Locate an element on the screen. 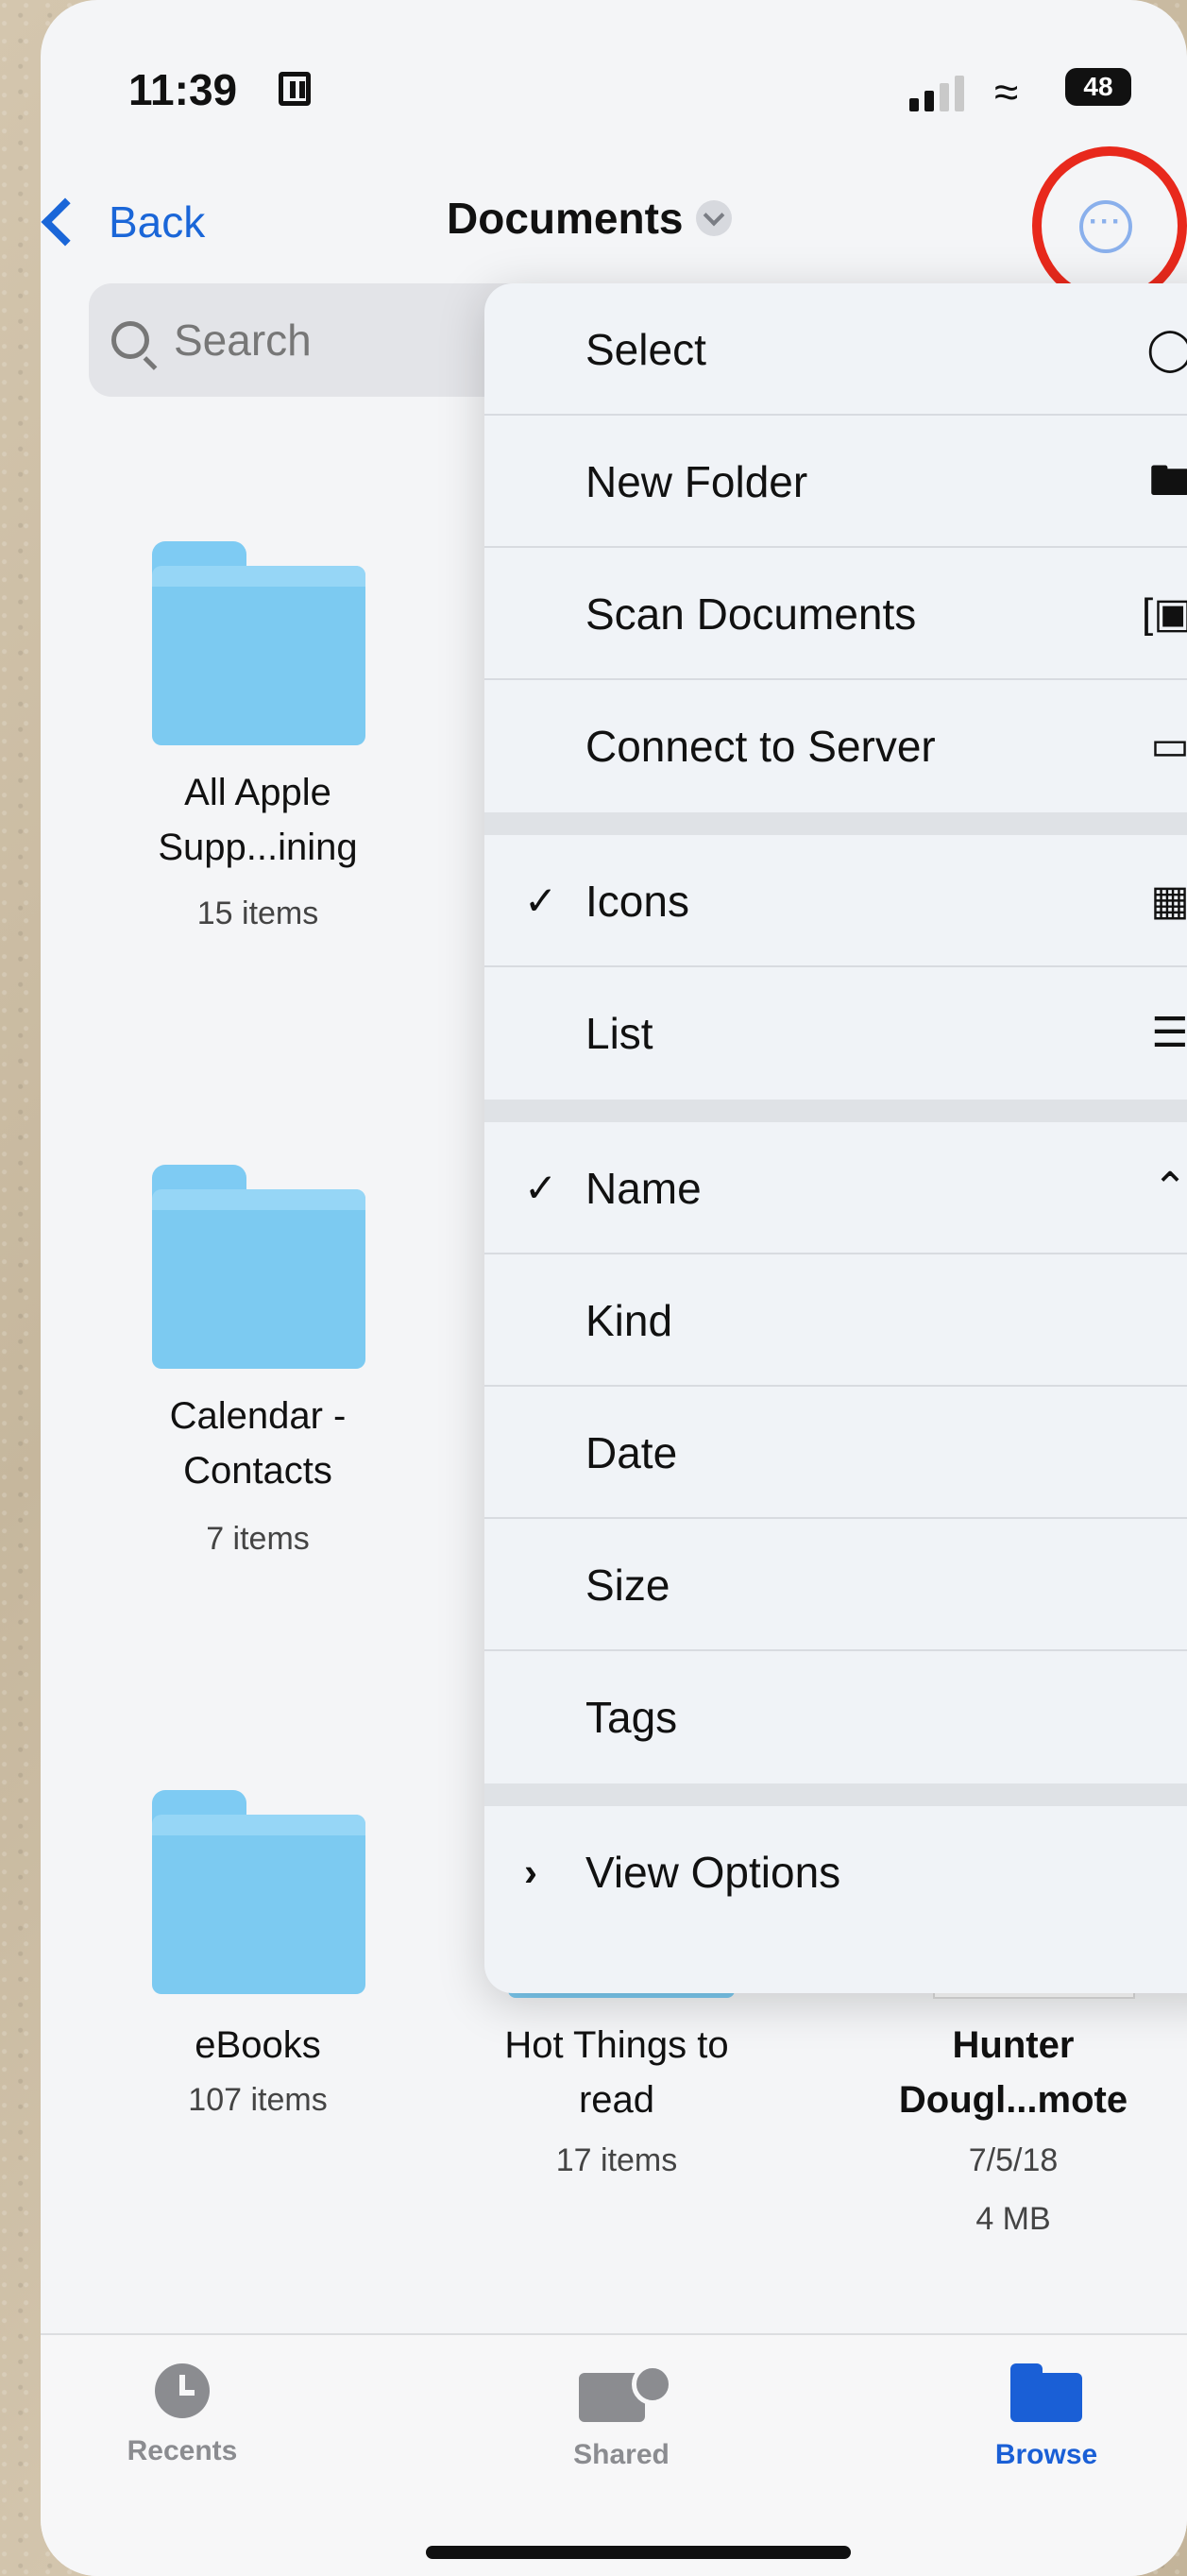 This screenshot has width=1187, height=2576. shared-folder-icon is located at coordinates (626, 2393).